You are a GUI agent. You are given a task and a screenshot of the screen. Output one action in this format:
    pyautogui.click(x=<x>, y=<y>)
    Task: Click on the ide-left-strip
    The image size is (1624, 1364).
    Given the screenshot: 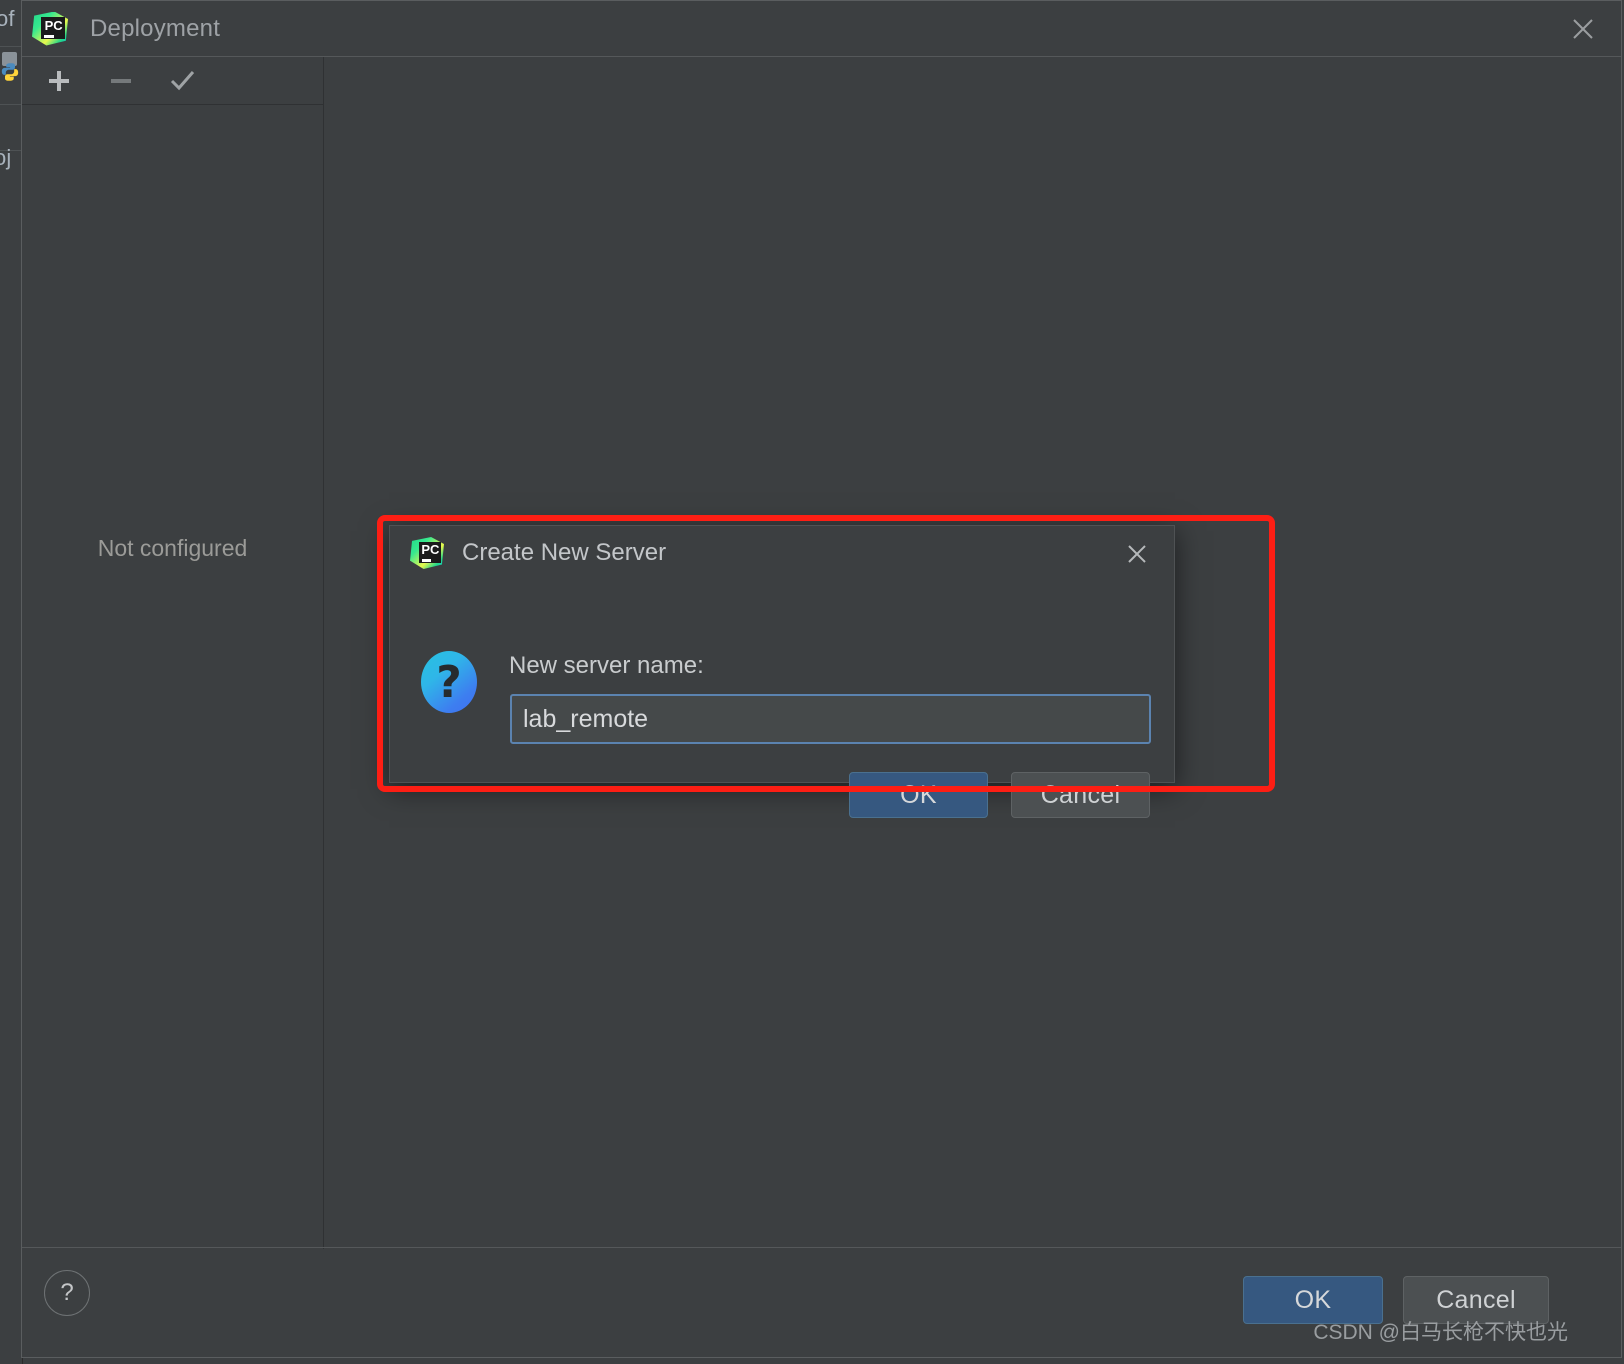 What is the action you would take?
    pyautogui.click(x=11, y=682)
    